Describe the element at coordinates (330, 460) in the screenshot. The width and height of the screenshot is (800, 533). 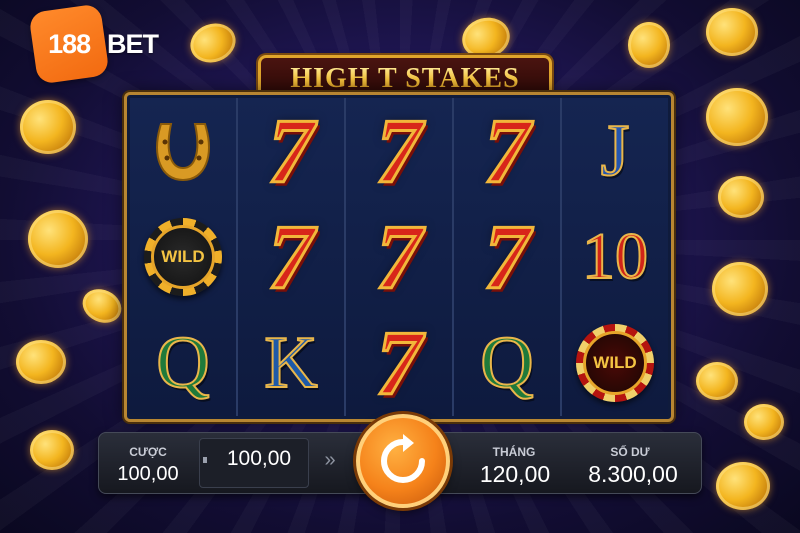
I see `fast-forward-icon: »` at that location.